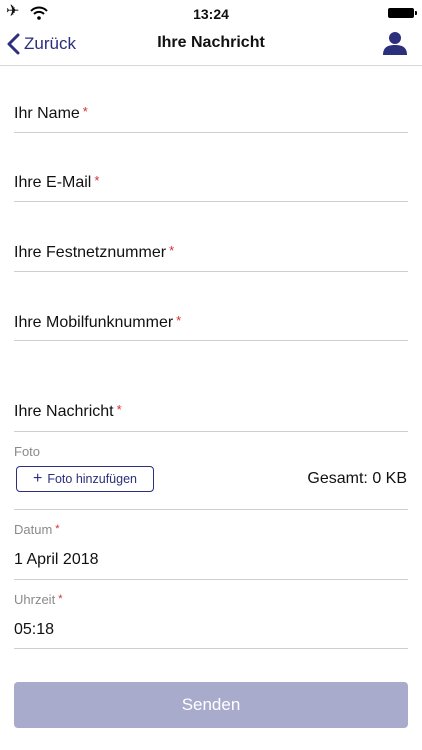 The image size is (422, 750). I want to click on date-field: Datum * 1 April 2018, so click(211, 545).